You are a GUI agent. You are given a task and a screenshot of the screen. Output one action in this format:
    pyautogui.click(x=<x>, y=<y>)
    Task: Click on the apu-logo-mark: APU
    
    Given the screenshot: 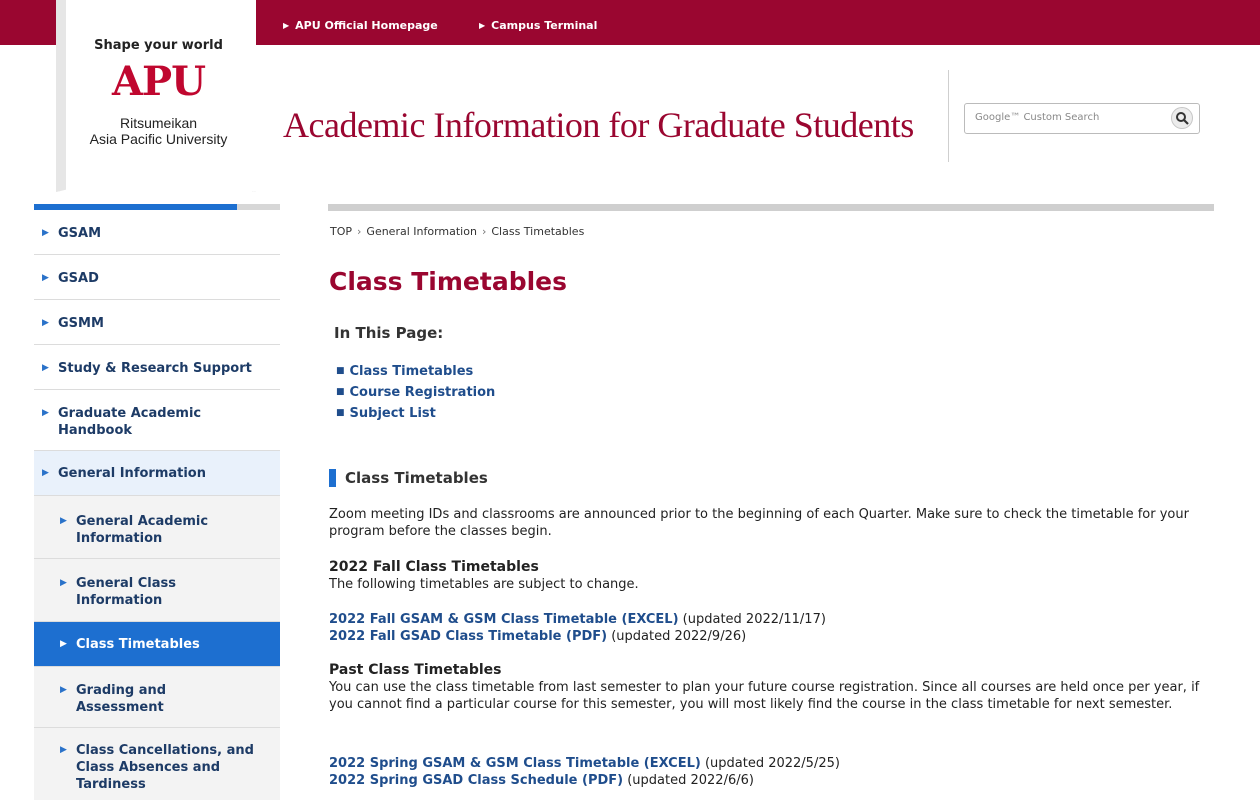 What is the action you would take?
    pyautogui.click(x=159, y=81)
    